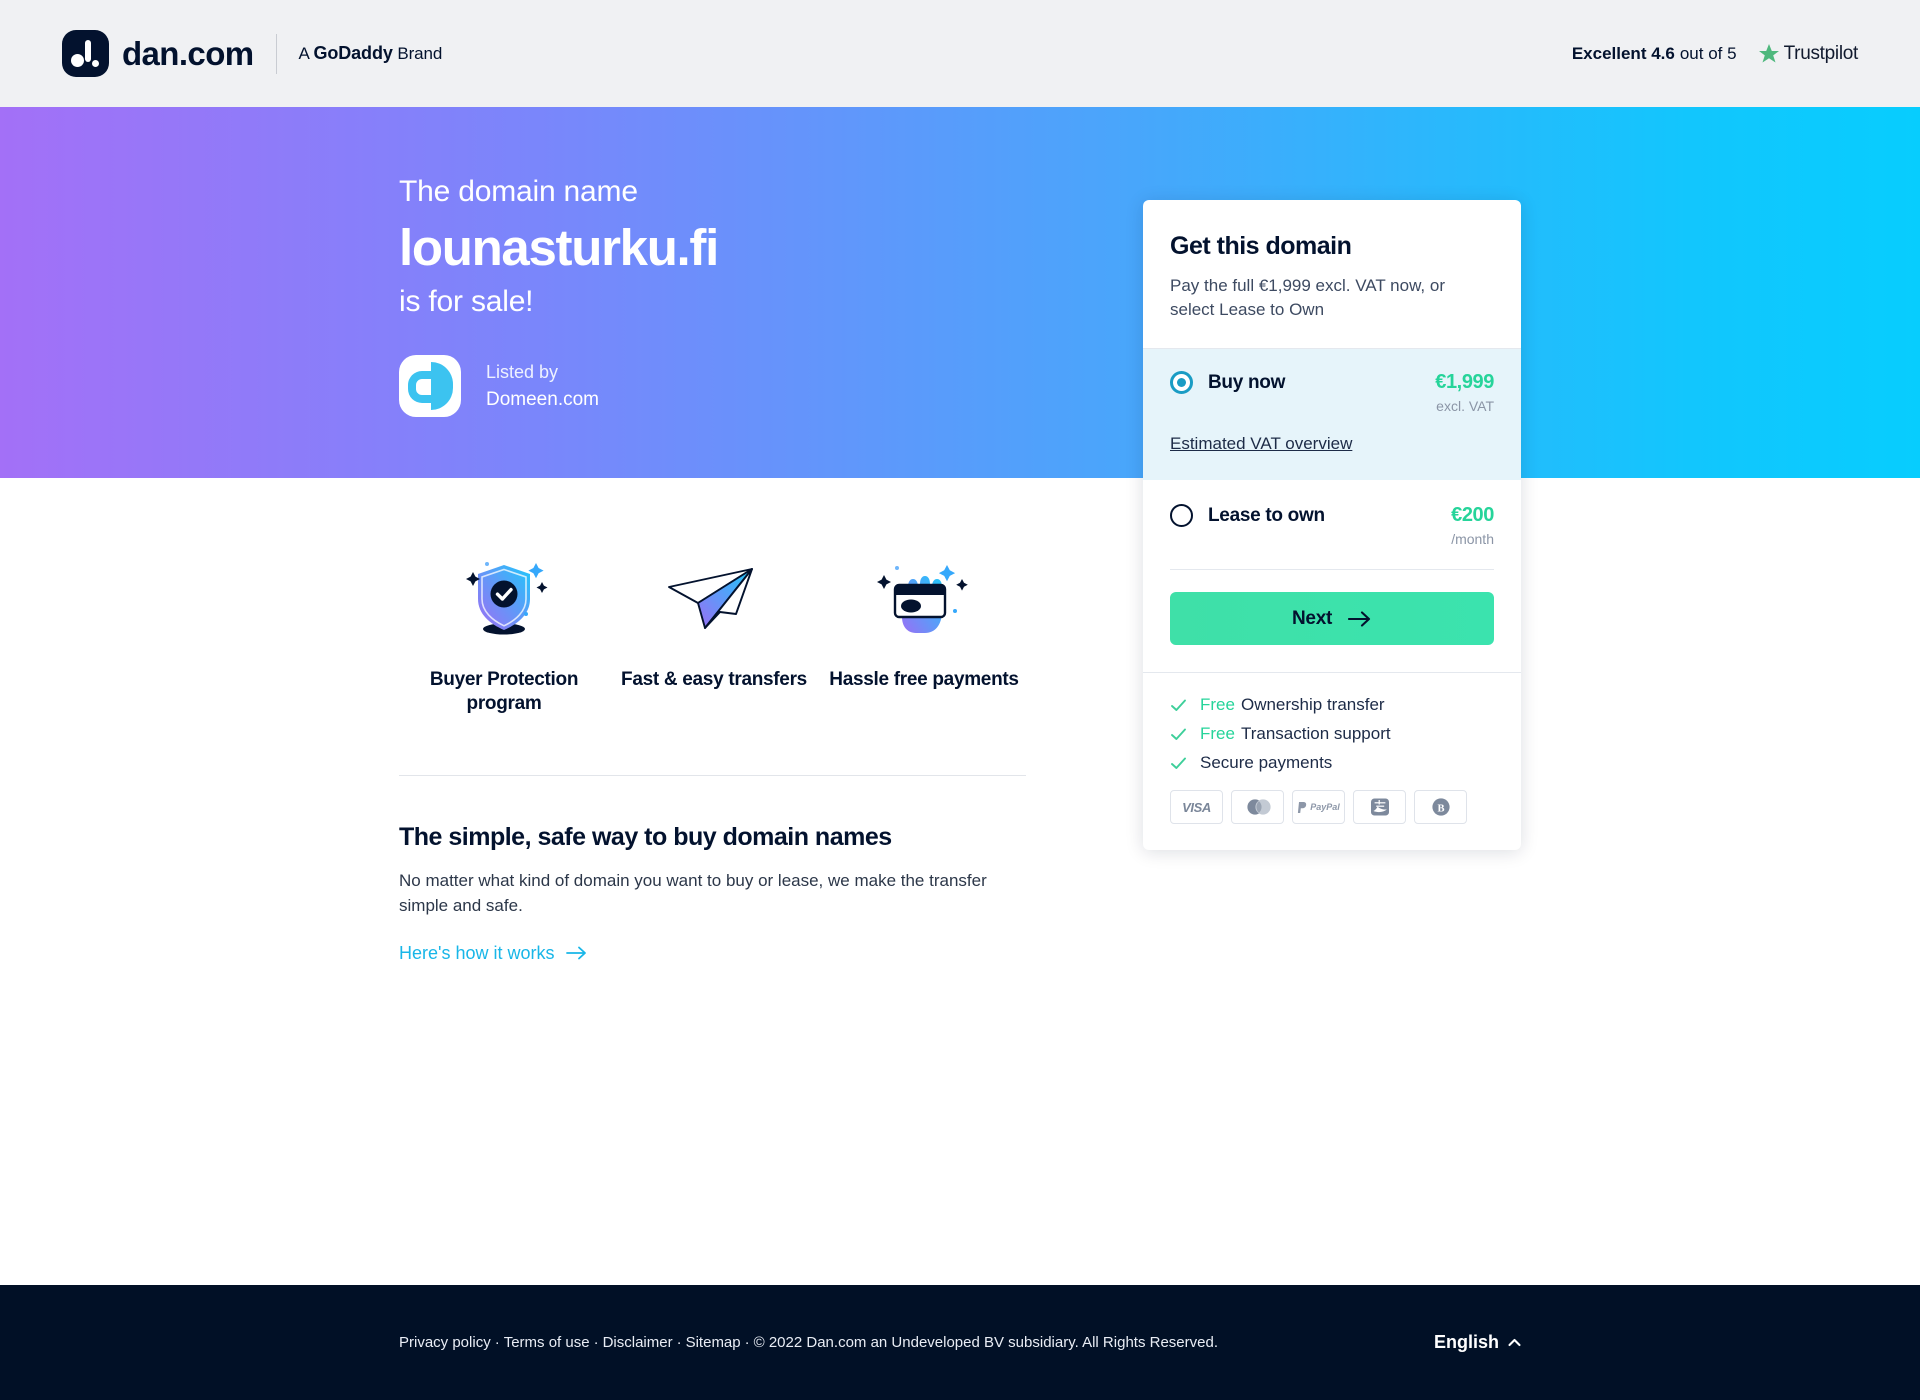 This screenshot has width=1920, height=1400. What do you see at coordinates (1465, 406) in the screenshot?
I see `buy-now-note: excl. VAT` at bounding box center [1465, 406].